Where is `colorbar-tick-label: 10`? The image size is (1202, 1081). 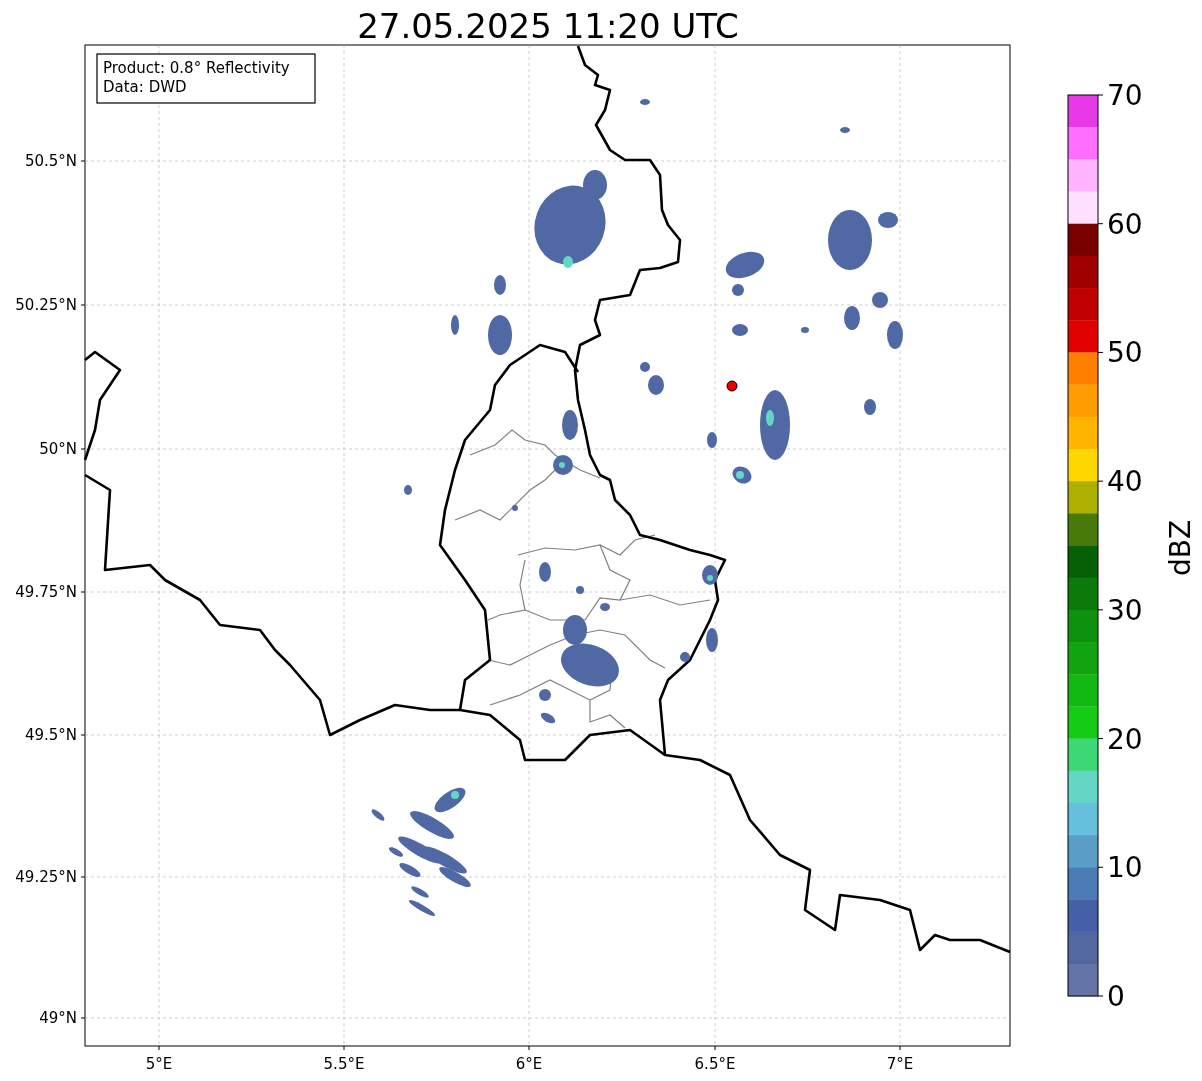 colorbar-tick-label: 10 is located at coordinates (1125, 868).